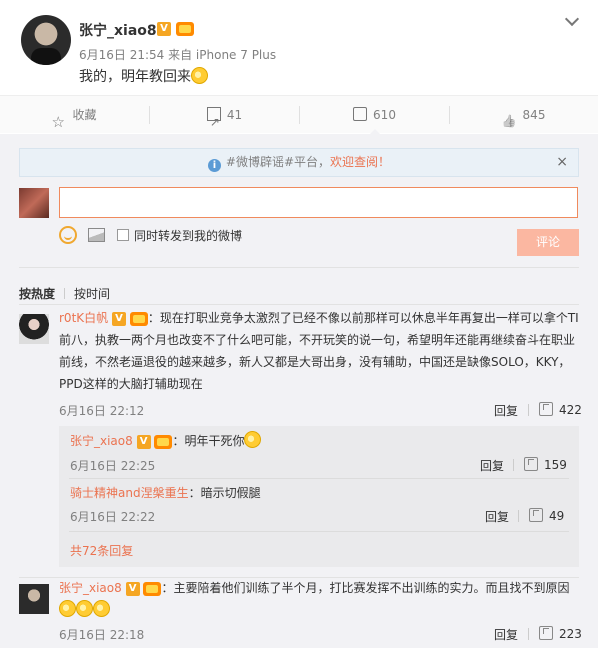 The height and width of the screenshot is (648, 598). Describe the element at coordinates (318, 202) in the screenshot. I see `comment-input` at that location.